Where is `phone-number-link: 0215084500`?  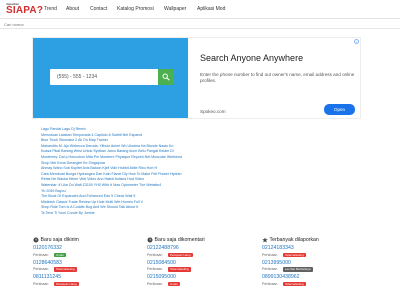 phone-number-link: 0215084500 is located at coordinates (161, 263).